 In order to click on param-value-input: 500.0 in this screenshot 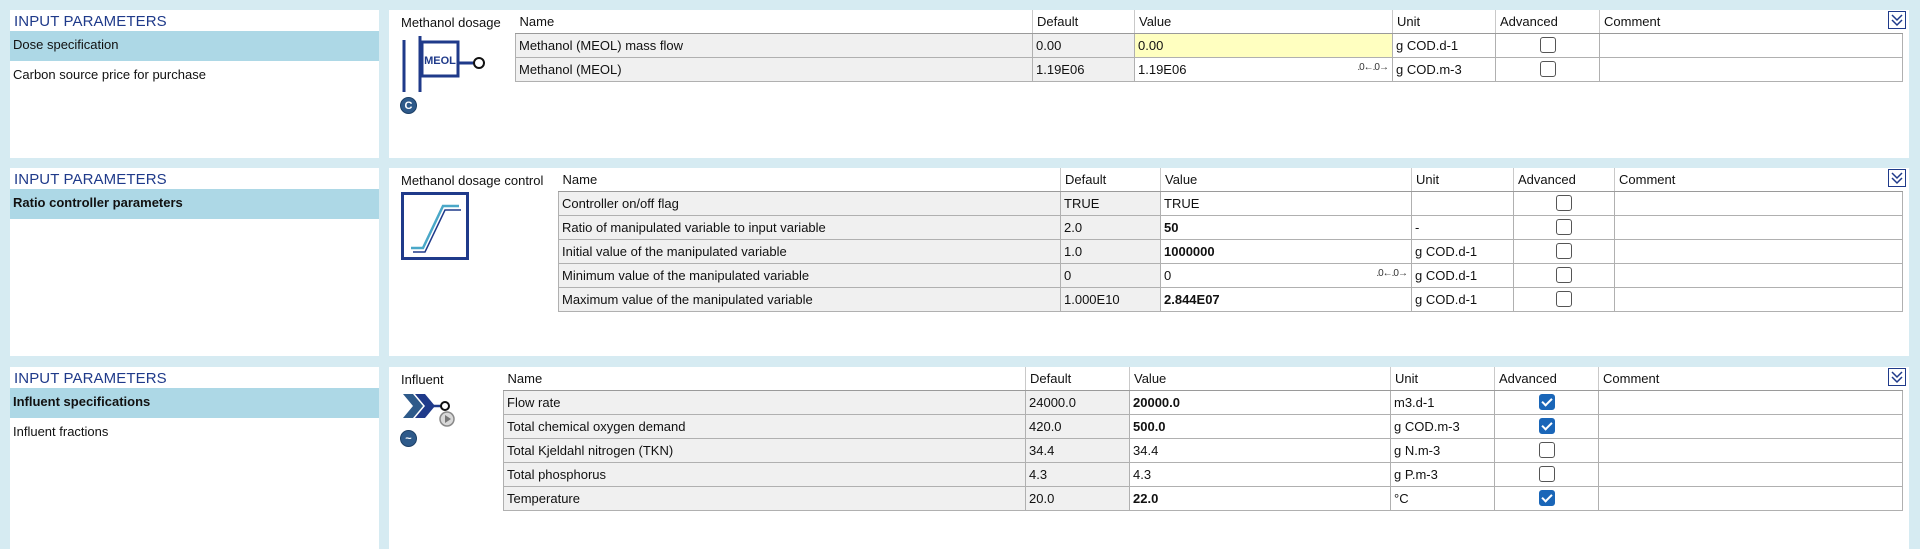, I will do `click(1260, 426)`.